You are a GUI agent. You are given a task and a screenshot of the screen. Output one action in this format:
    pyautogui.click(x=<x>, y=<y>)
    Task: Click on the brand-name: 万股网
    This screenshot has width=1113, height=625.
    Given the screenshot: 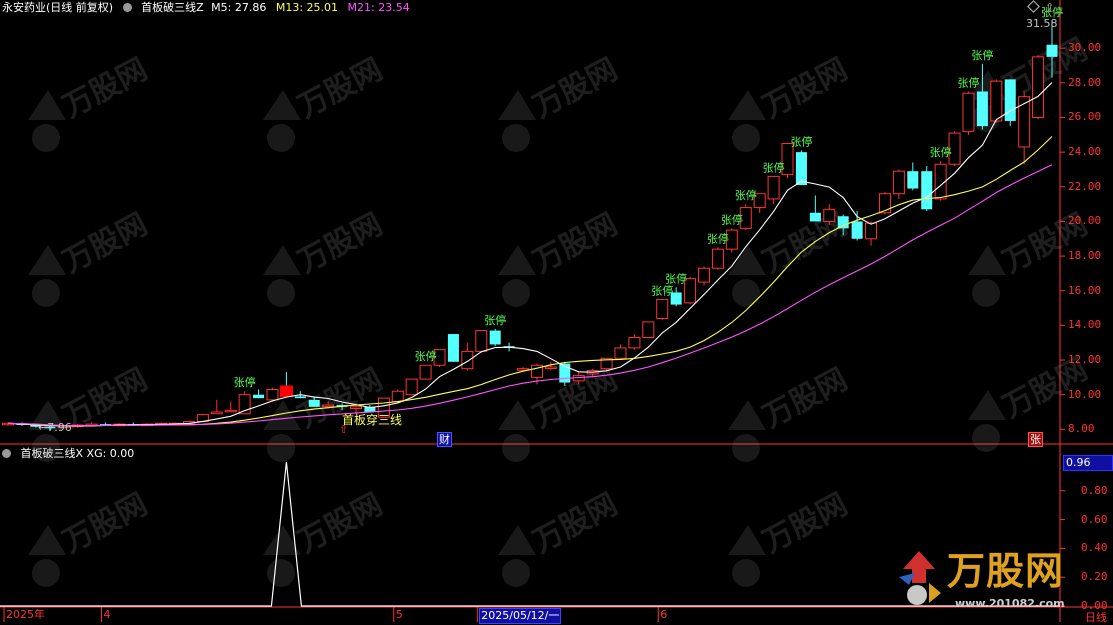 What is the action you would take?
    pyautogui.click(x=1006, y=571)
    